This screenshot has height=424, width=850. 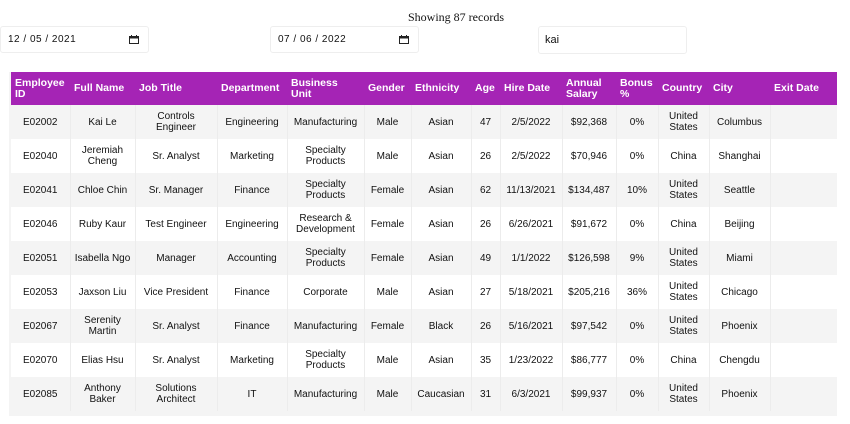 I want to click on cell-gender: Female, so click(x=388, y=326).